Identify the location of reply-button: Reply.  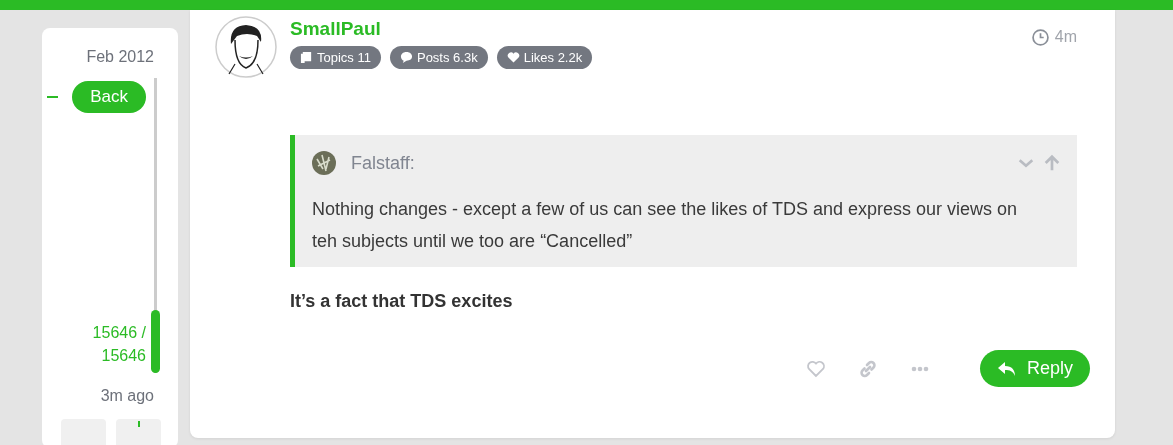
(1034, 368).